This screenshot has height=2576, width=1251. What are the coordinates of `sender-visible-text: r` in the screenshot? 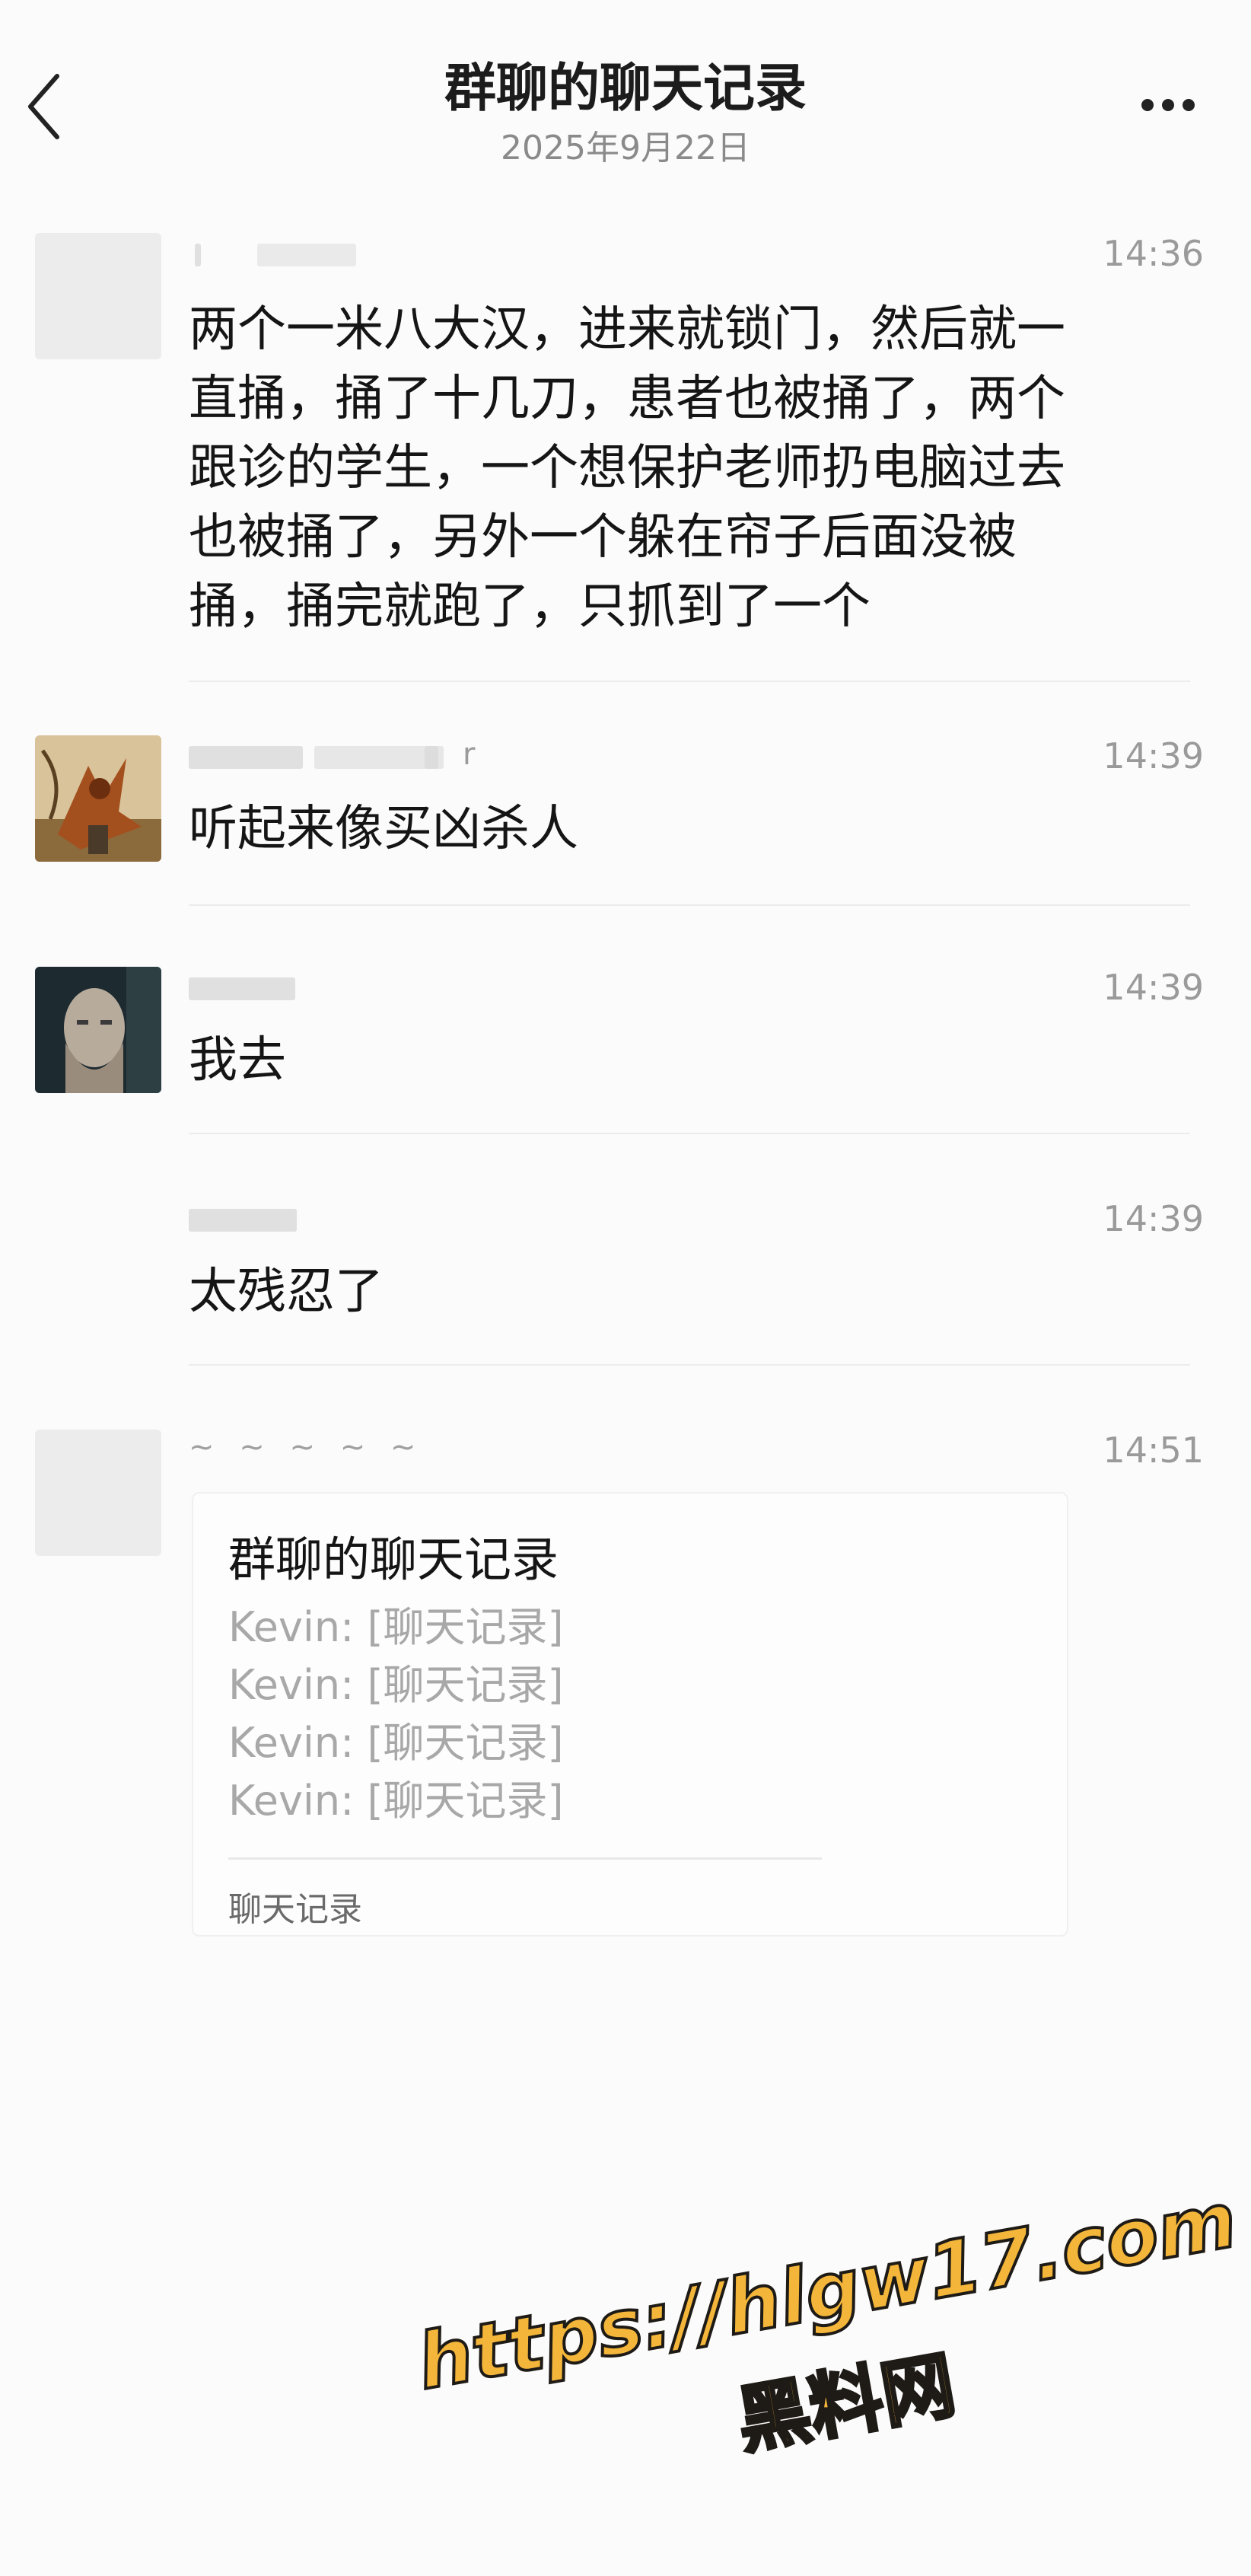 It's located at (470, 754).